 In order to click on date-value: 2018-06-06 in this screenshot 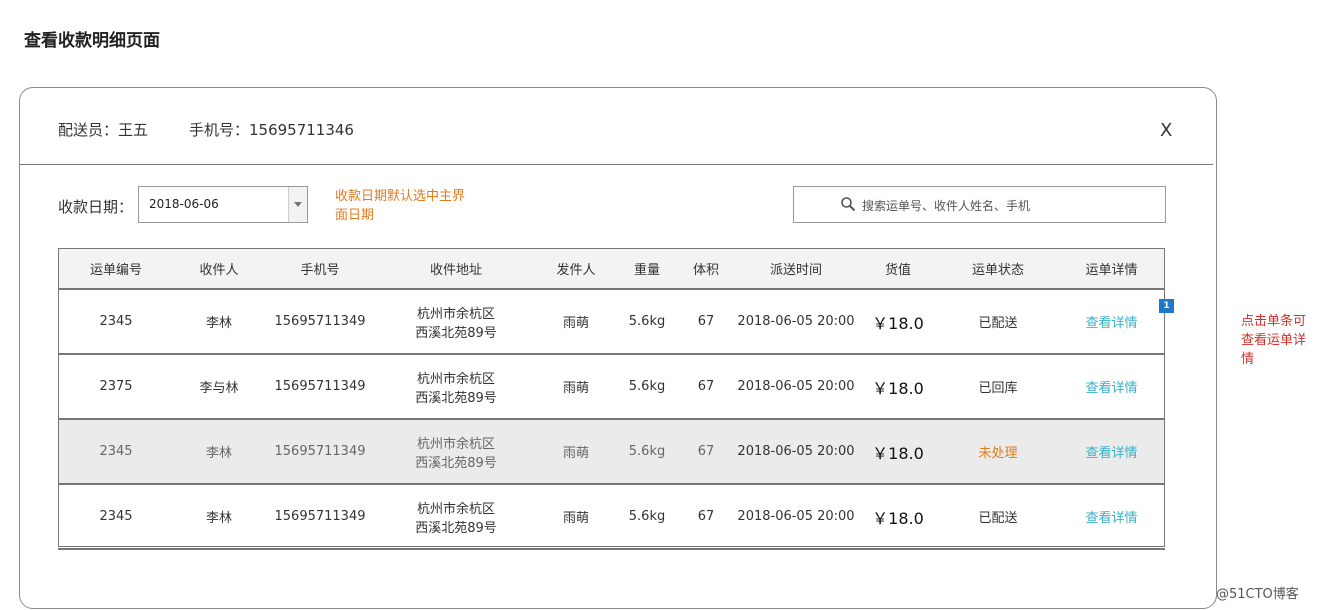, I will do `click(184, 204)`.